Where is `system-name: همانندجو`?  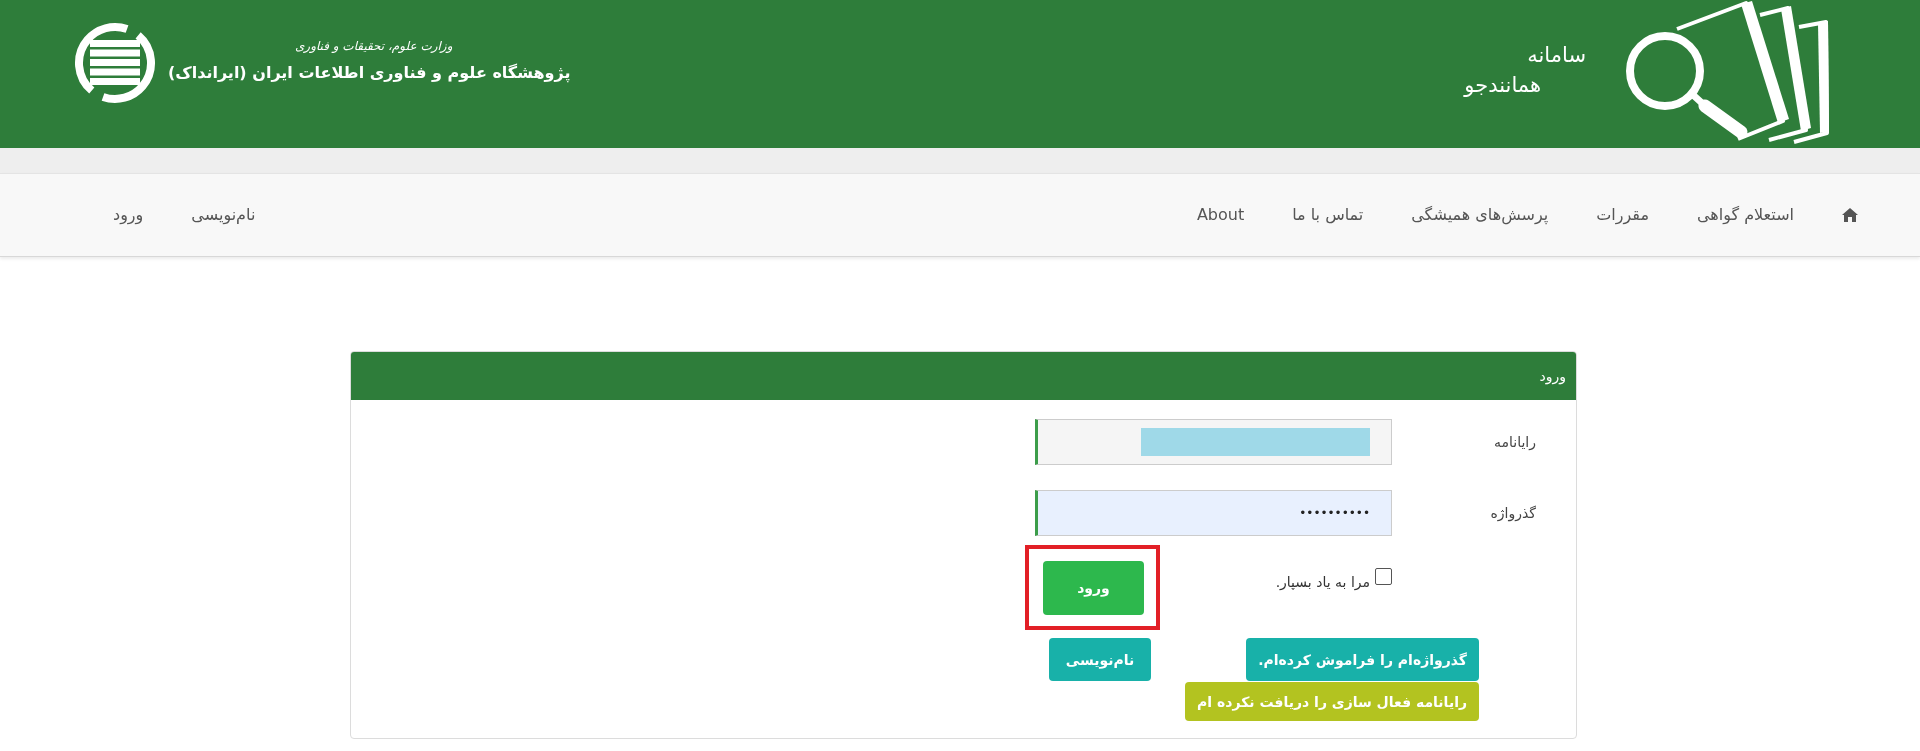
system-name: همانندجو is located at coordinates (1502, 85).